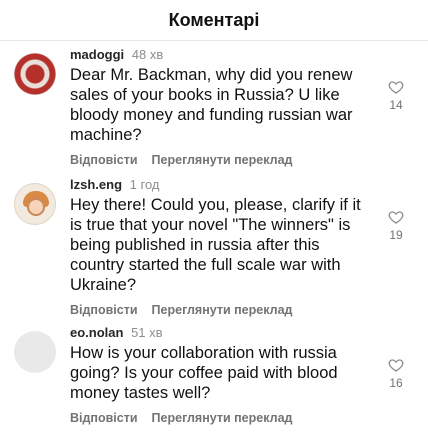 Image resolution: width=428 pixels, height=447 pixels. I want to click on comment-time: 1 год, so click(144, 184).